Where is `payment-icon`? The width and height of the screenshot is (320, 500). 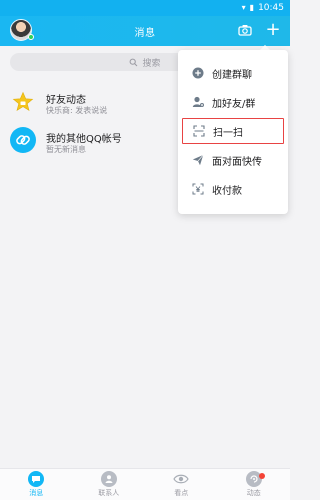
payment-icon is located at coordinates (198, 189).